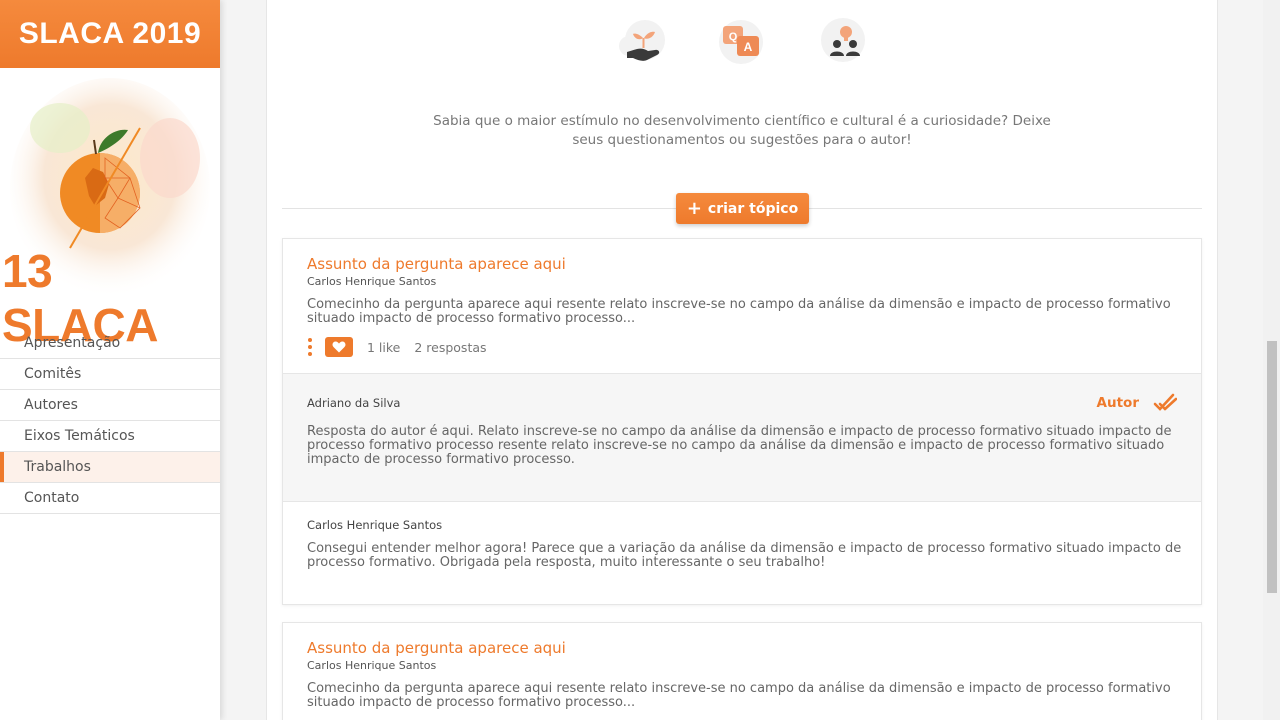 Image resolution: width=1280 pixels, height=720 pixels. I want to click on nav-item-trabalhos: Trabalhos, so click(110, 467).